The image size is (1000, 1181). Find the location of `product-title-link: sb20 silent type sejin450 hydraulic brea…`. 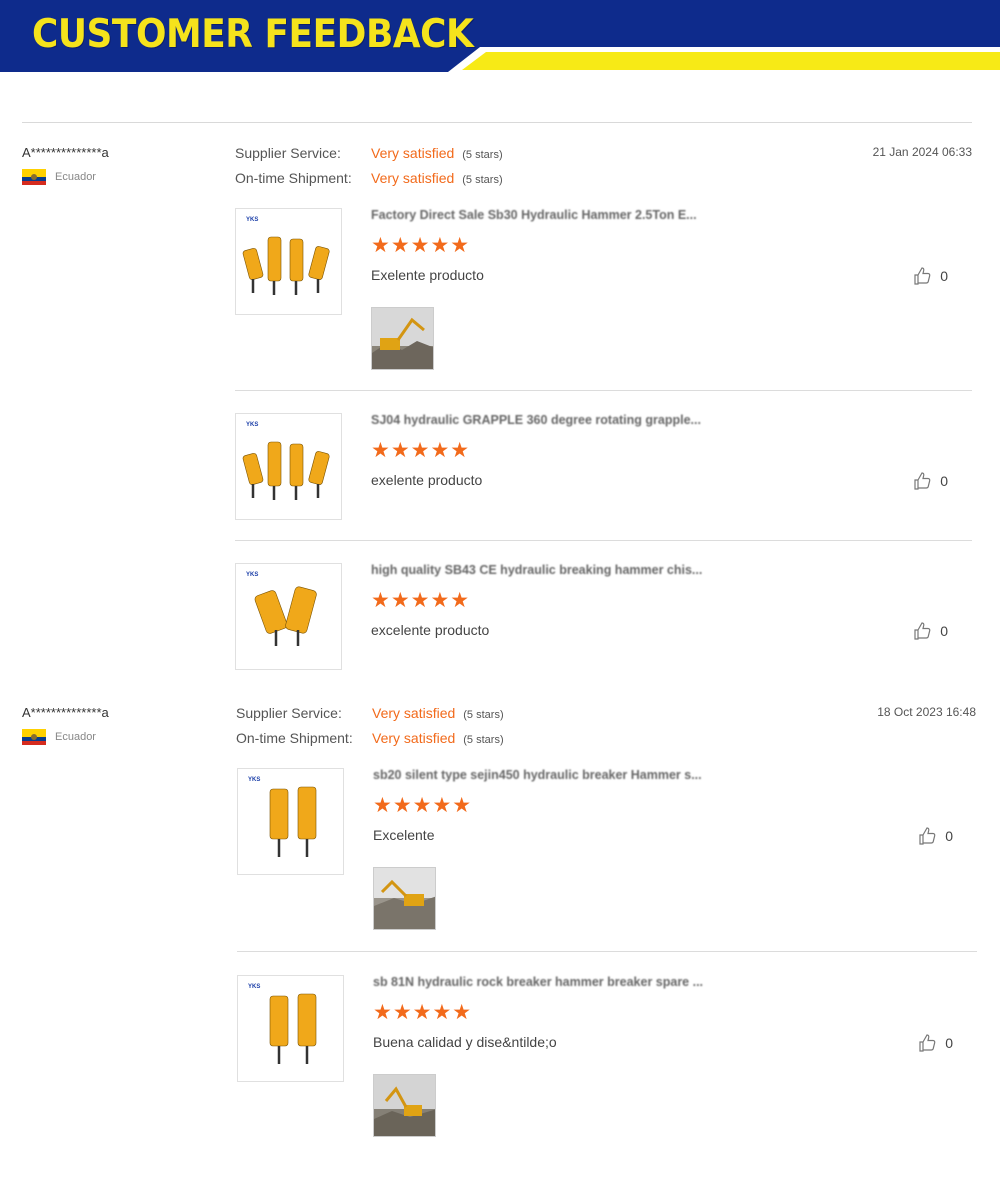

product-title-link: sb20 silent type sejin450 hydraulic brea… is located at coordinates (537, 775).